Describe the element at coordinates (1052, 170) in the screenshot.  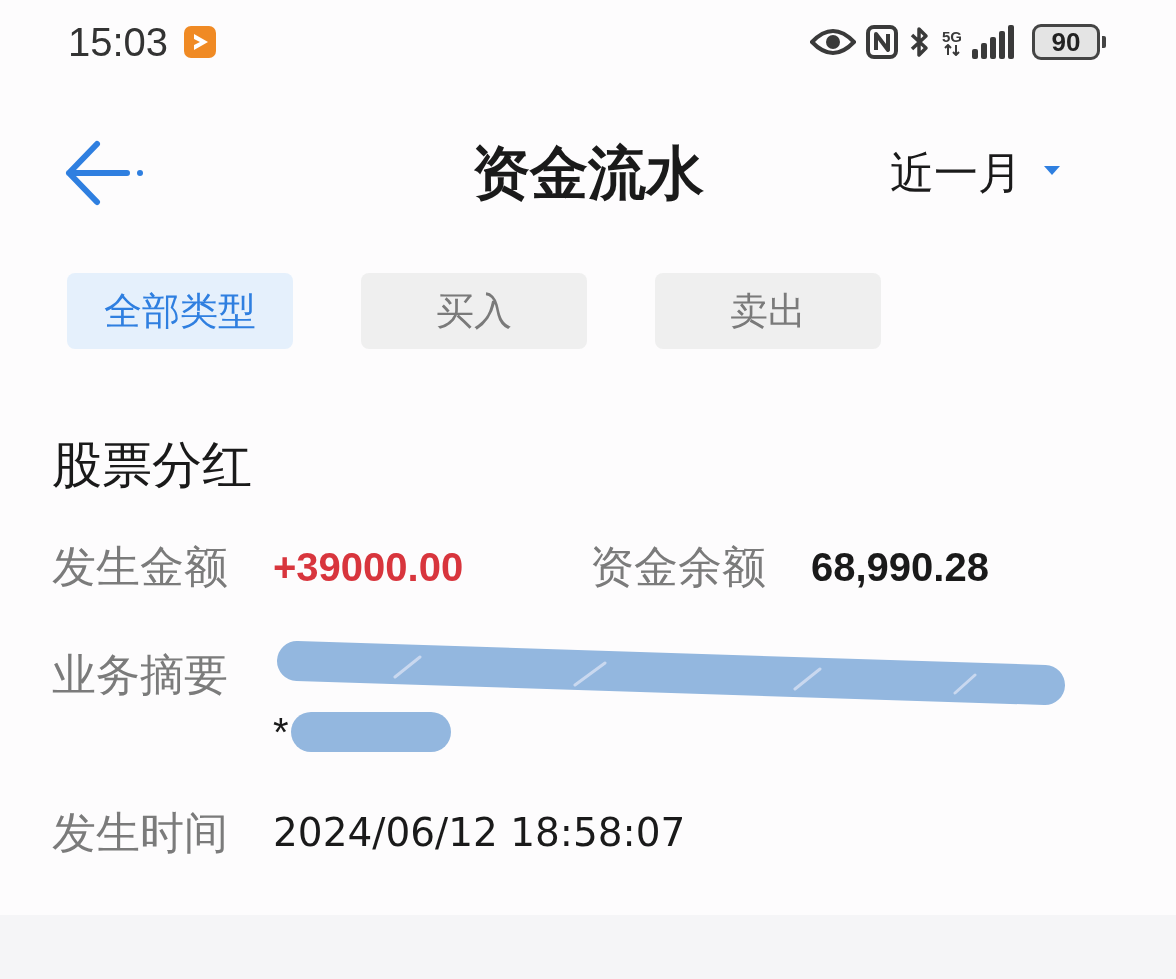
I see `caret-icon` at that location.